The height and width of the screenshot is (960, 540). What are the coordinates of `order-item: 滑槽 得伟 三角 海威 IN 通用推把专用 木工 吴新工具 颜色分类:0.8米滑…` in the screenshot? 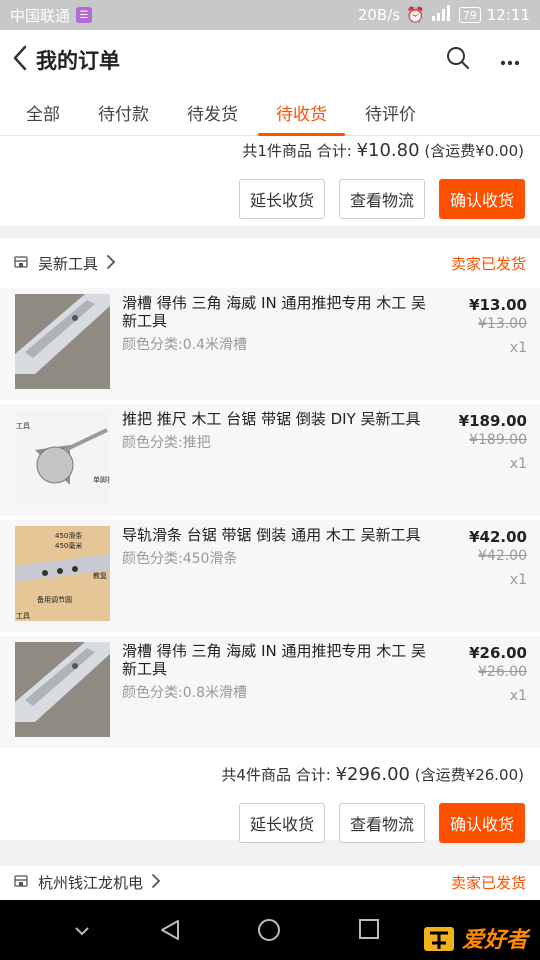 It's located at (270, 692).